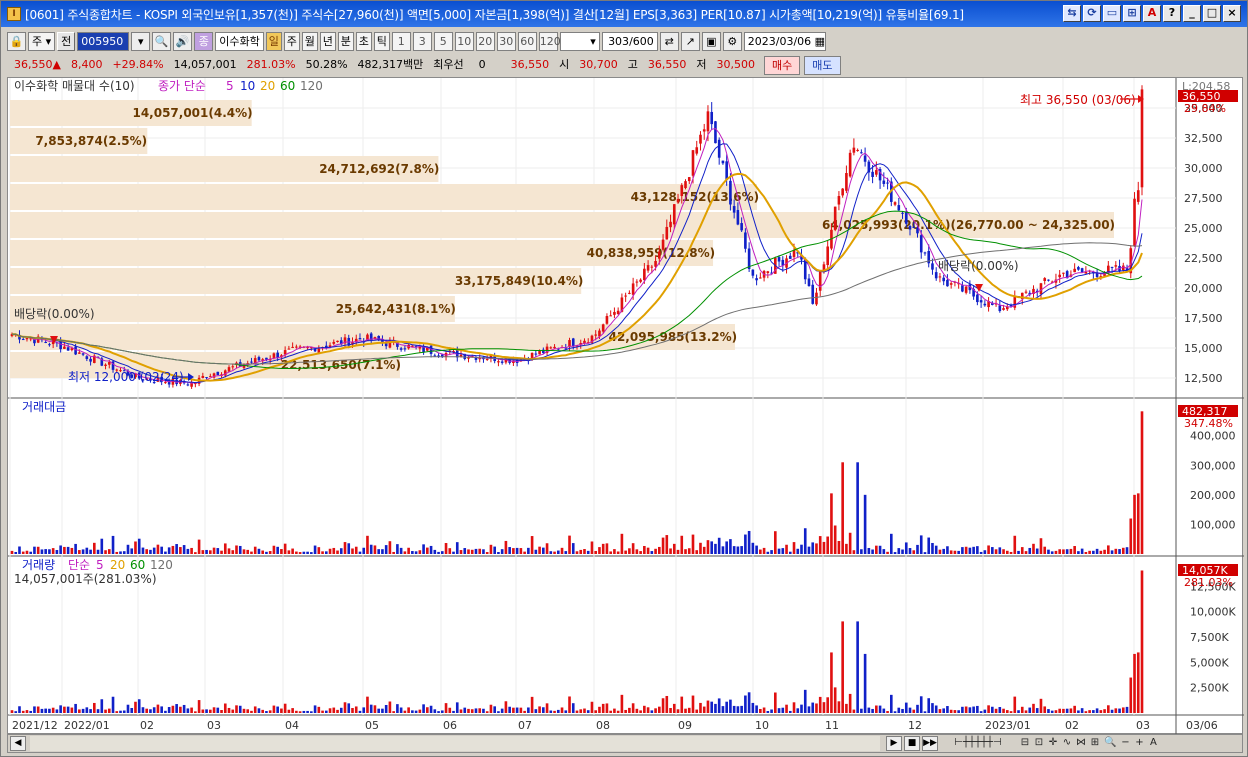  What do you see at coordinates (1172, 13) in the screenshot?
I see `help-icon: ?` at bounding box center [1172, 13].